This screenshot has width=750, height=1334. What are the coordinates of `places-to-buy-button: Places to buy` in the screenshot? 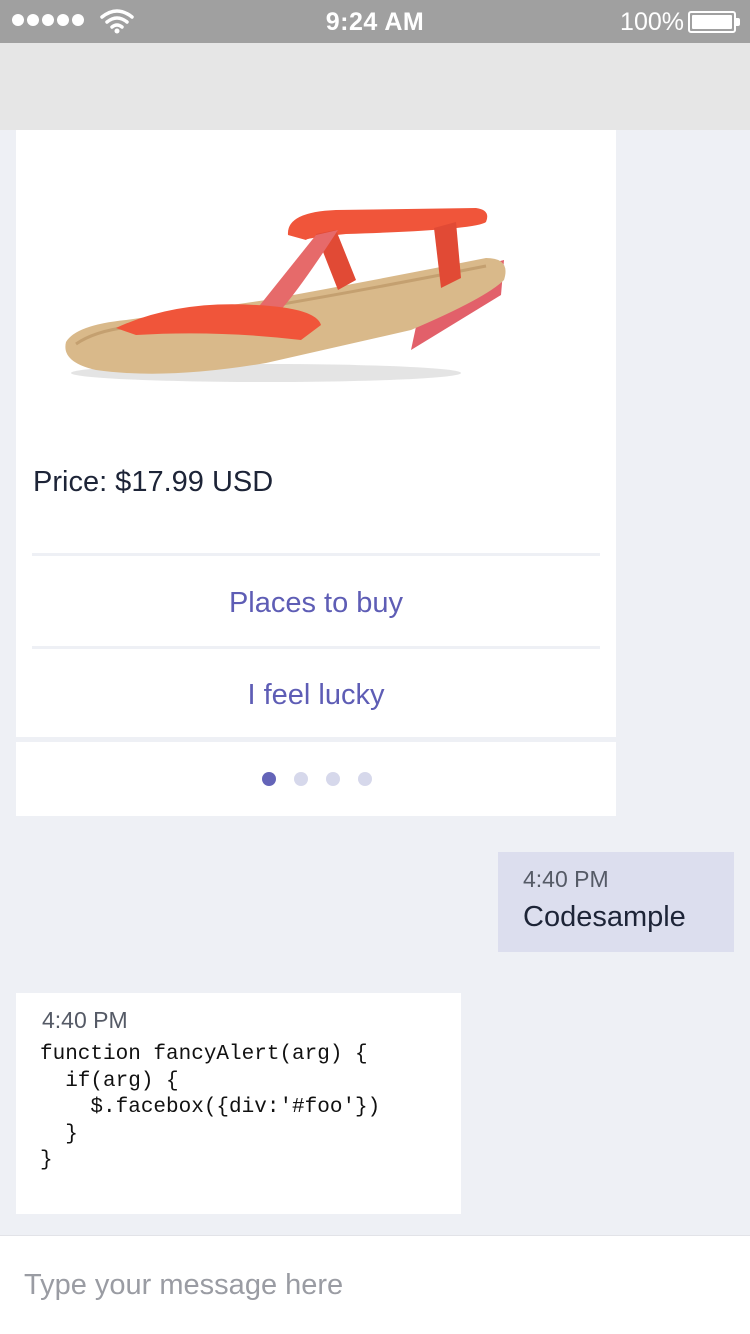 It's located at (316, 603).